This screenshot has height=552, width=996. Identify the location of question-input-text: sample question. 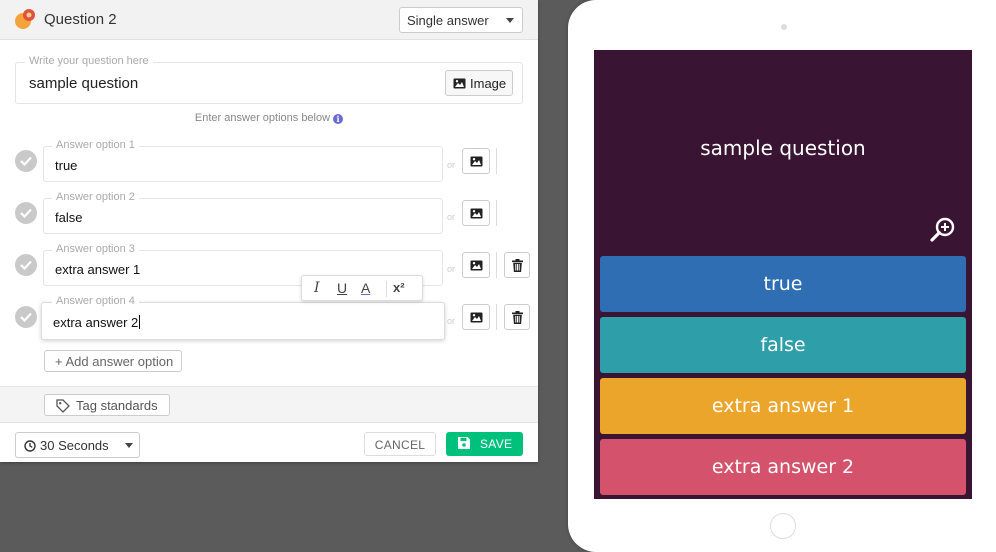
(84, 83).